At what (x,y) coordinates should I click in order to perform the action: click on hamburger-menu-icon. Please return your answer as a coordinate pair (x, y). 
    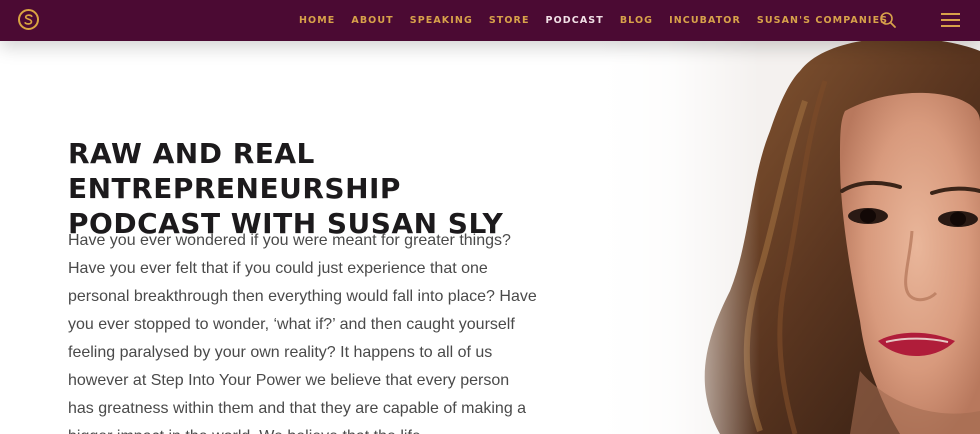
    Looking at the image, I should click on (950, 20).